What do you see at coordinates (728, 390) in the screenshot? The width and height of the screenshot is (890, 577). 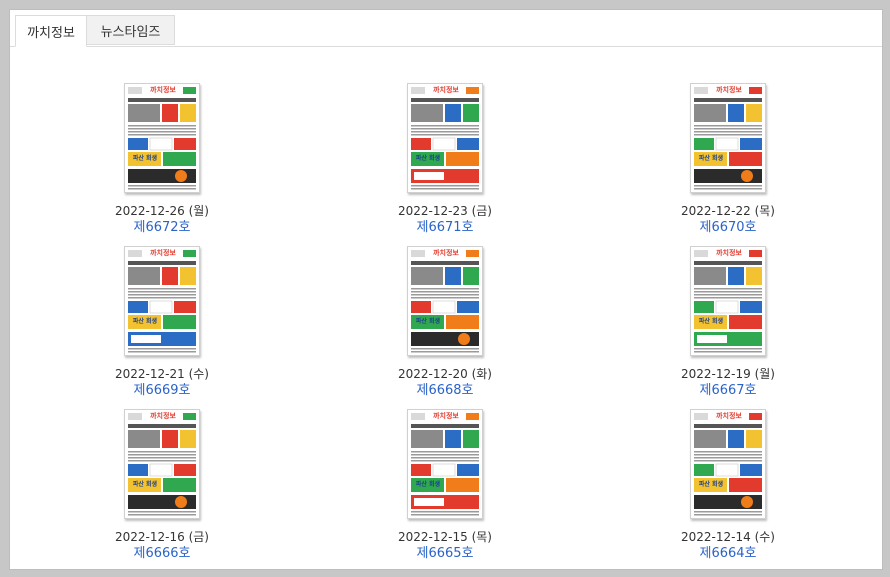 I see `issue-number-link: 제6667호` at bounding box center [728, 390].